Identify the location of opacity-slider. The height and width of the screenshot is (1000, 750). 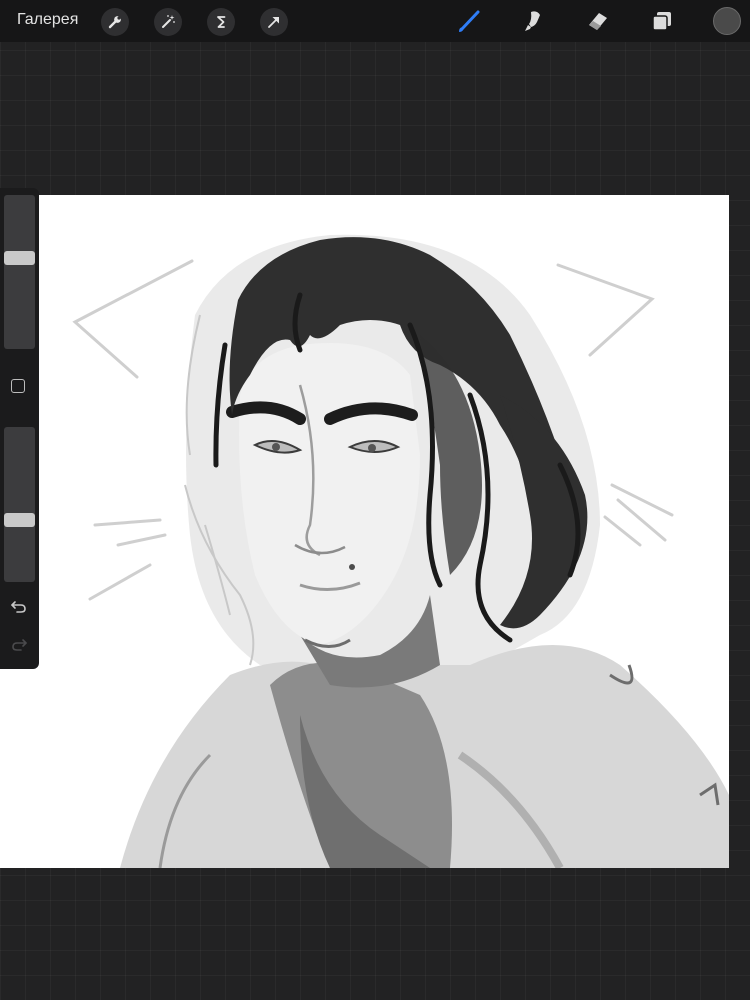
(19, 504).